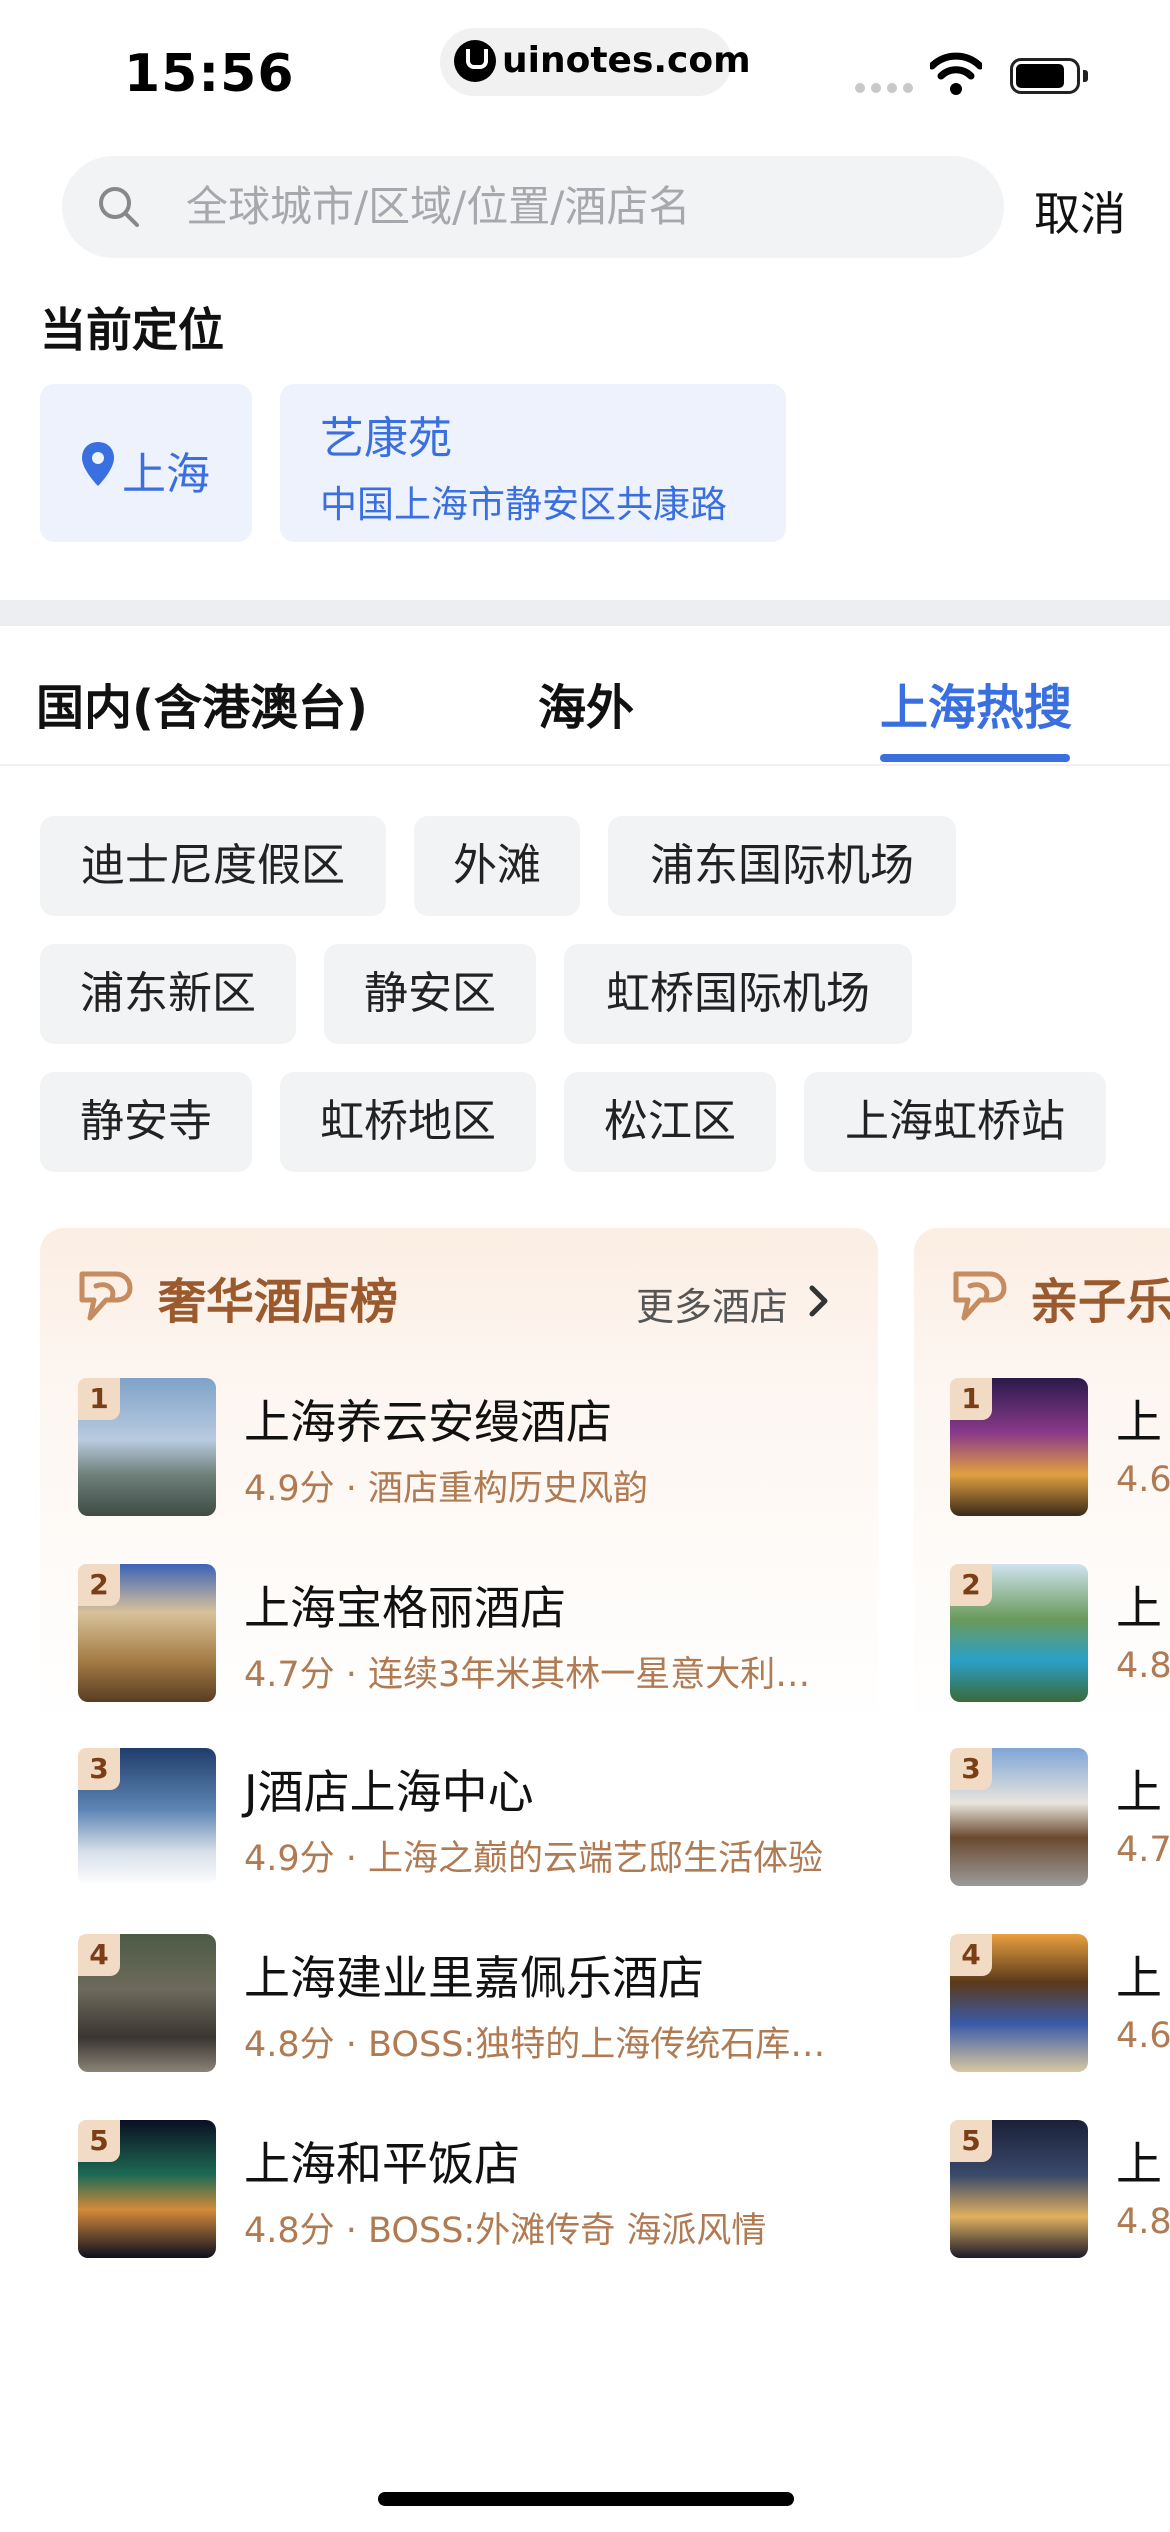 This screenshot has width=1170, height=2532. I want to click on hotel-meta: 4.8分 · BOSS:外滩传奇 海派风情, so click(505, 2231).